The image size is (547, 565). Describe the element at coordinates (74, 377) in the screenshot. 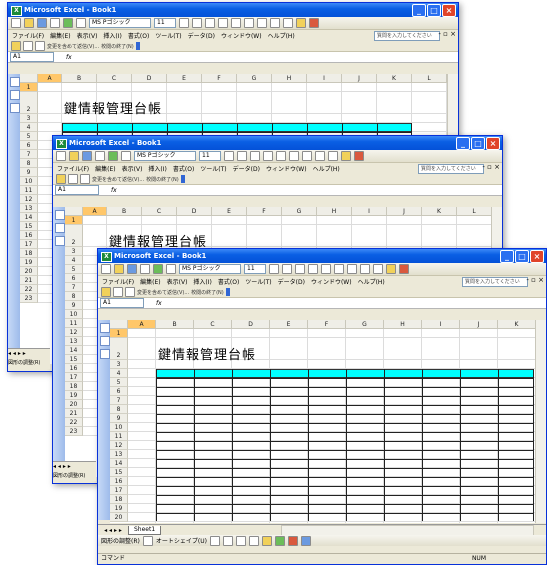

I see `row-header-17: 17` at that location.